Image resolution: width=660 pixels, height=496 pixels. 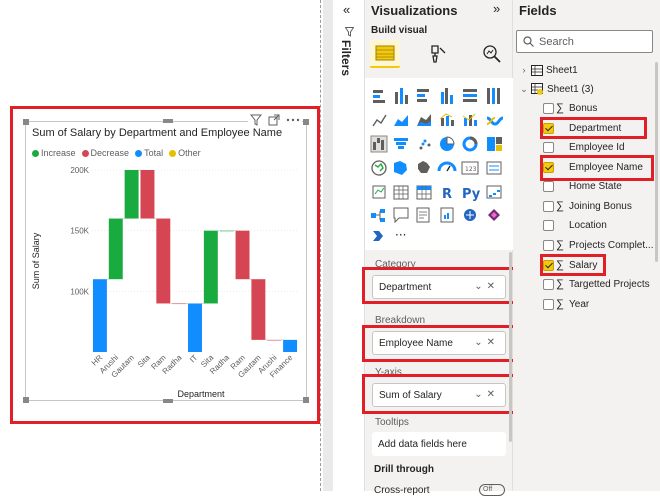 I want to click on area-chart-icon, so click(x=401, y=120).